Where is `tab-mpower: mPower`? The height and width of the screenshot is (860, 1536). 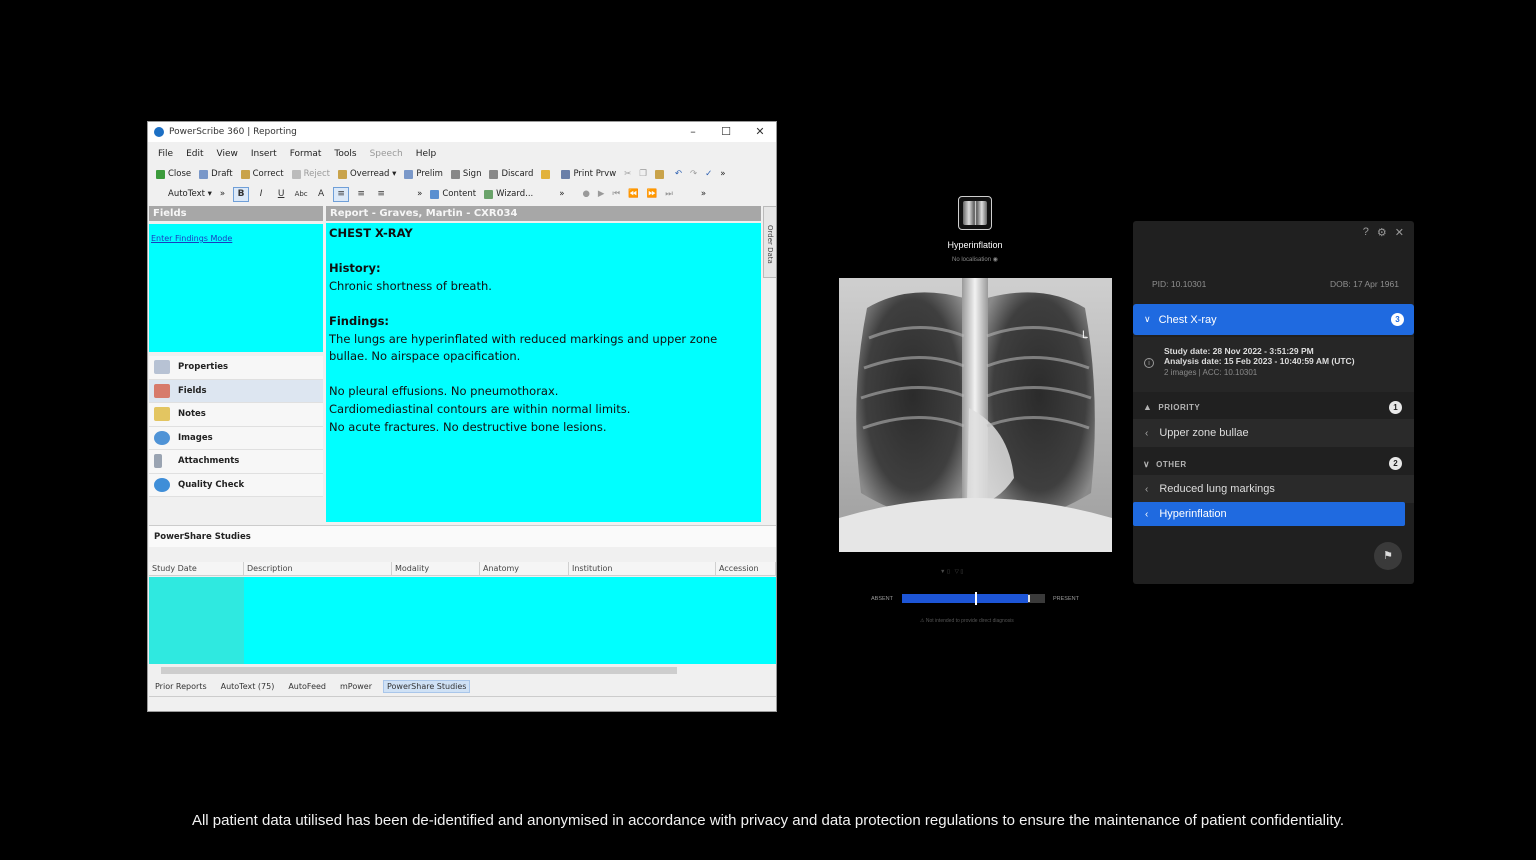 tab-mpower: mPower is located at coordinates (356, 686).